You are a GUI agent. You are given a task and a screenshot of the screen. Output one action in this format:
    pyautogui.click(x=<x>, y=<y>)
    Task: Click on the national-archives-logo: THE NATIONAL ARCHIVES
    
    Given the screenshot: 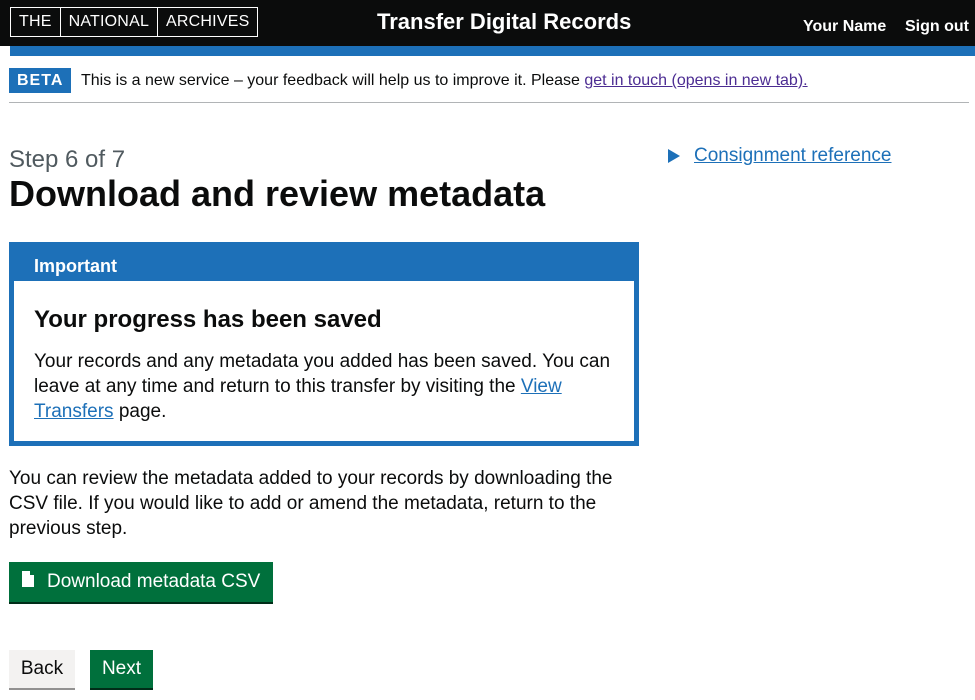 What is the action you would take?
    pyautogui.click(x=134, y=22)
    